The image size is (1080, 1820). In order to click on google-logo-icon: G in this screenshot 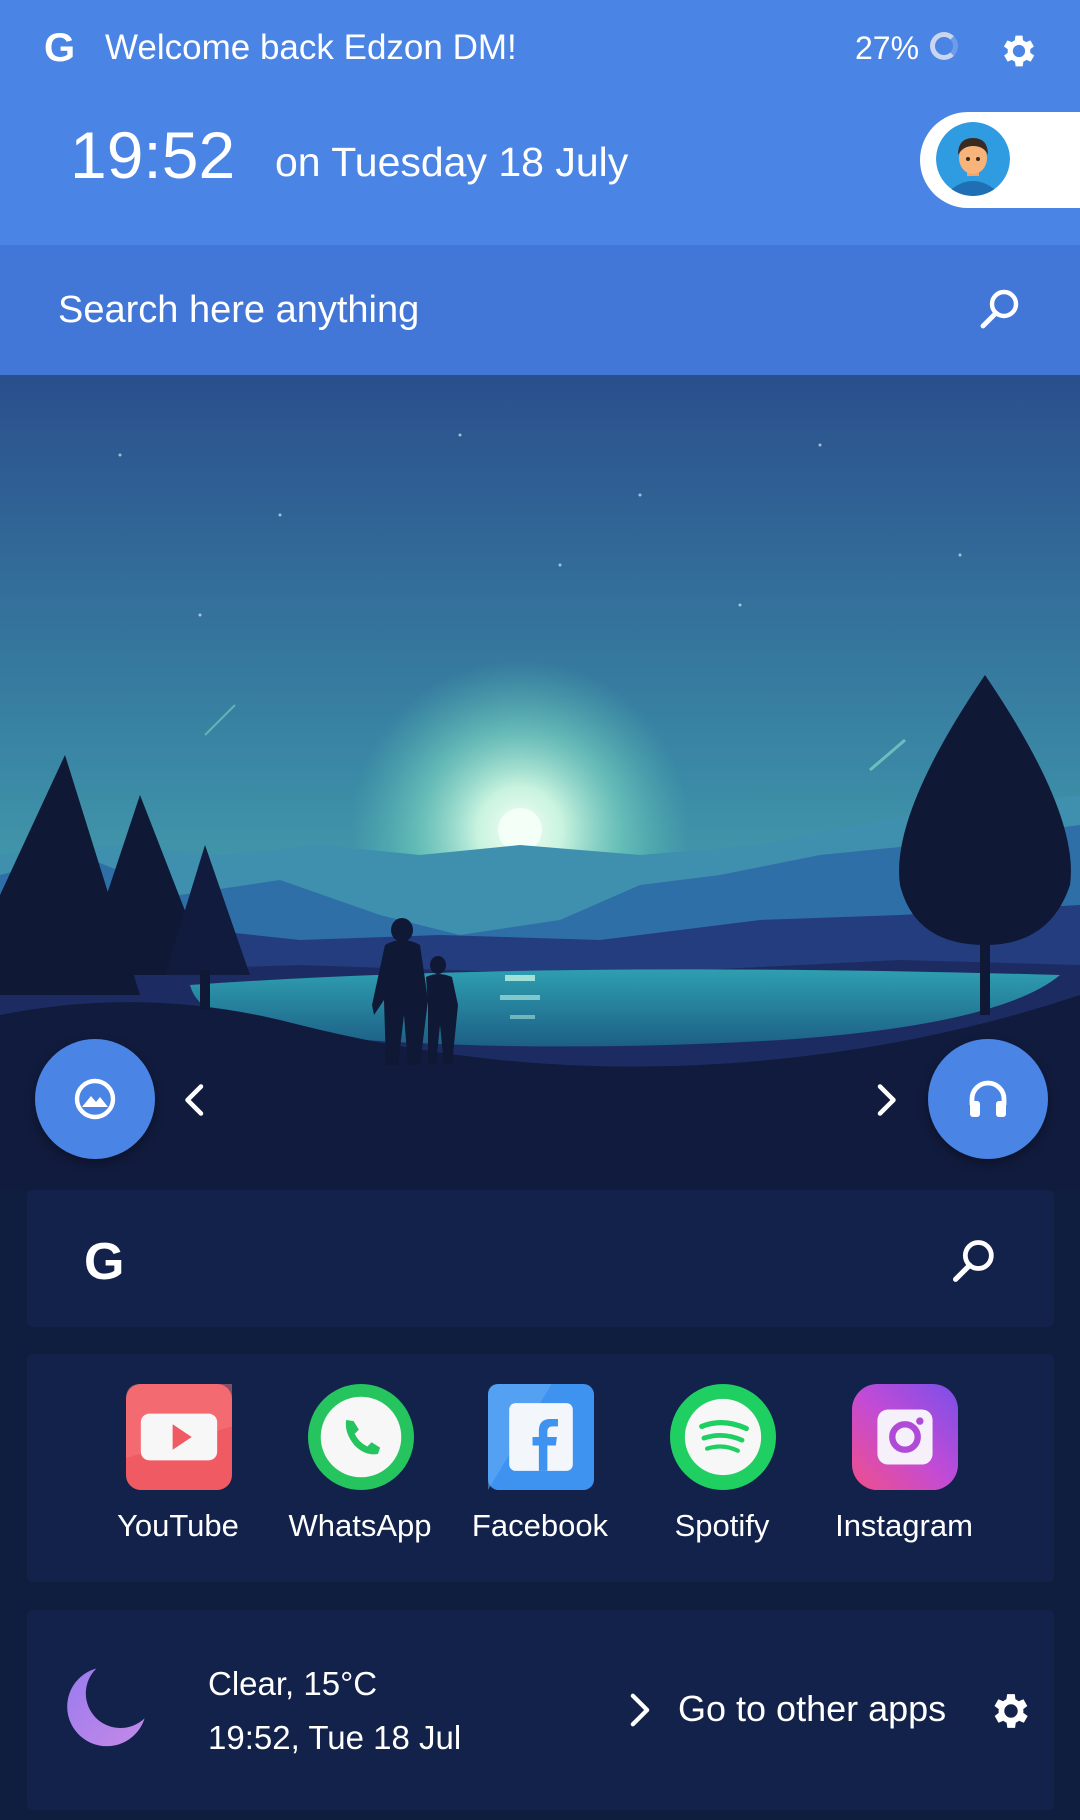, I will do `click(64, 48)`.